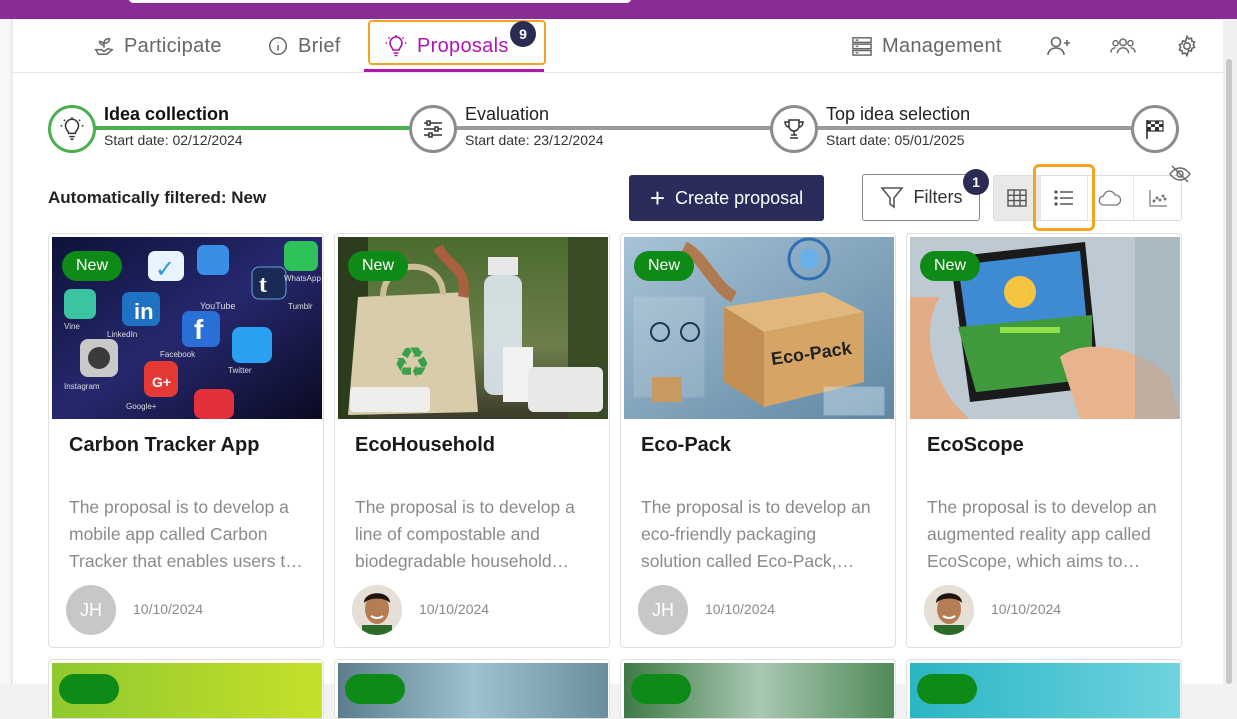 The width and height of the screenshot is (1237, 719). Describe the element at coordinates (1180, 176) in the screenshot. I see `hidden-eye-icon` at that location.